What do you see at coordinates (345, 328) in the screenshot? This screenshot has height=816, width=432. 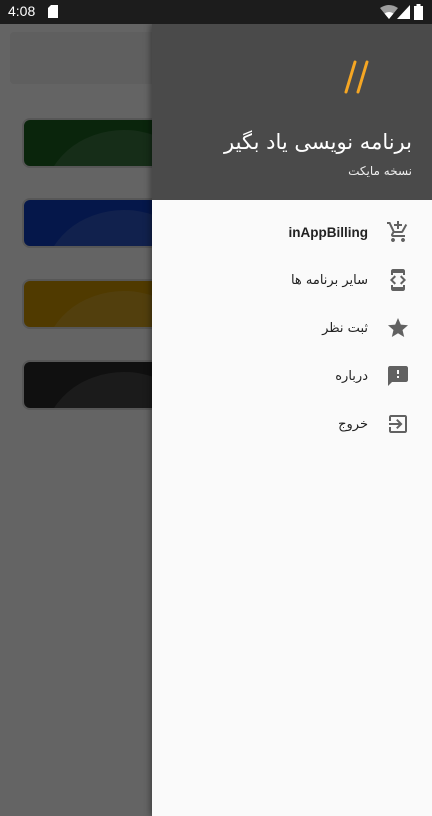 I see `menu-item-label: ثبت نظر` at bounding box center [345, 328].